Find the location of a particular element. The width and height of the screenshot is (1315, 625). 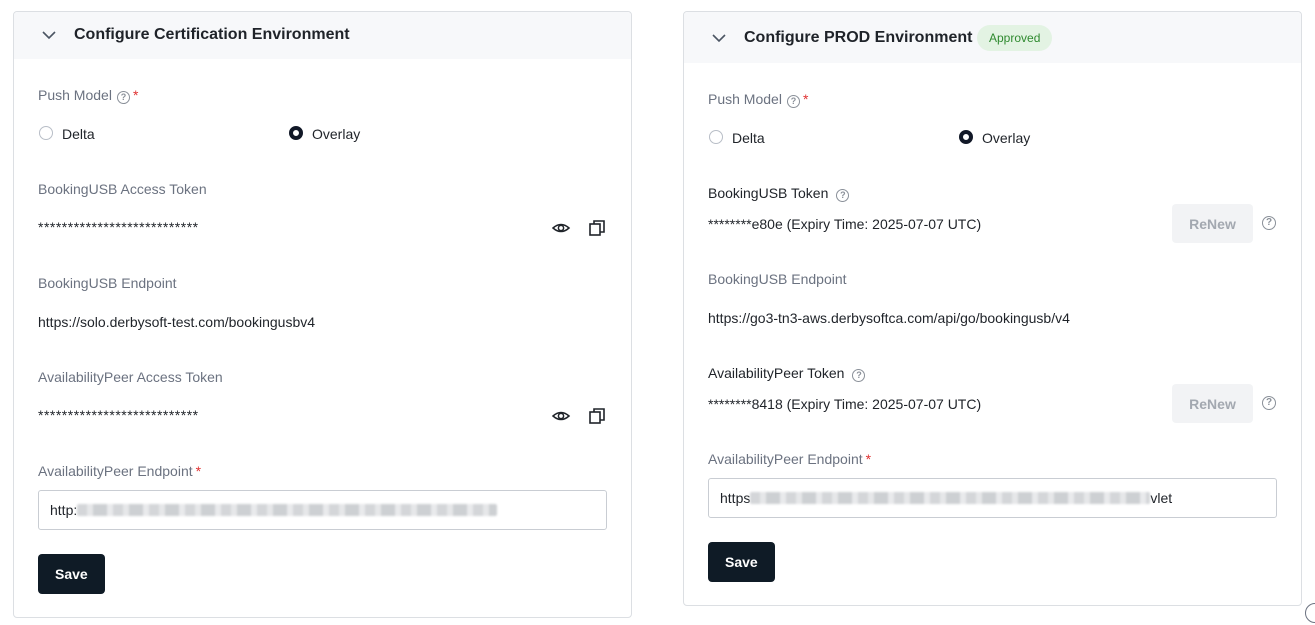

availability-endpoint-input: https vlet is located at coordinates (992, 498).